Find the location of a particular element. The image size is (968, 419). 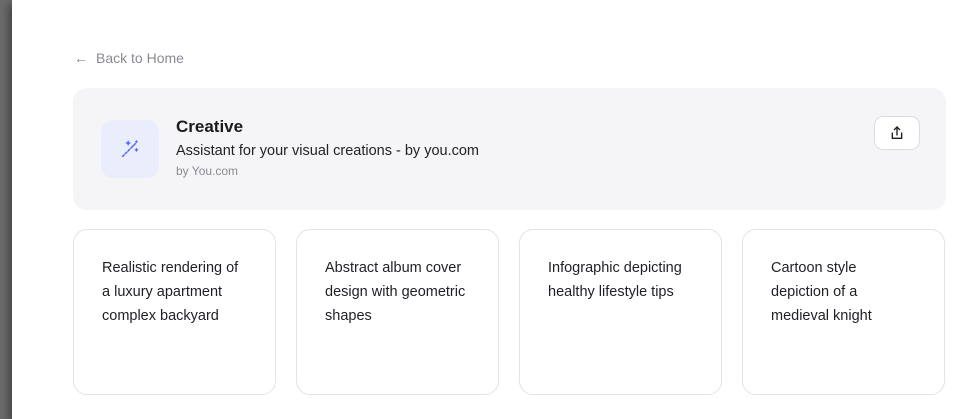

arrow-left-icon: ← is located at coordinates (81, 58).